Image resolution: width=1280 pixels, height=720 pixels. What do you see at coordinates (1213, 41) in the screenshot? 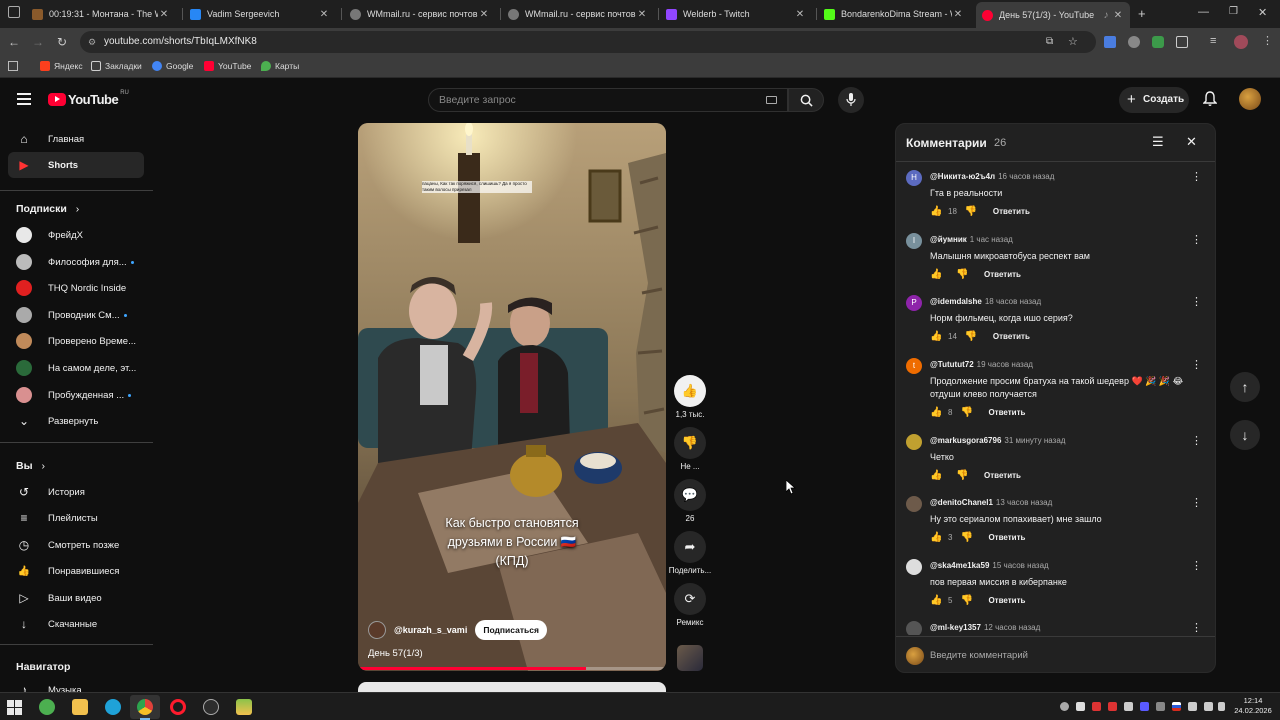
I see `media-control-icon: ≡` at bounding box center [1213, 41].